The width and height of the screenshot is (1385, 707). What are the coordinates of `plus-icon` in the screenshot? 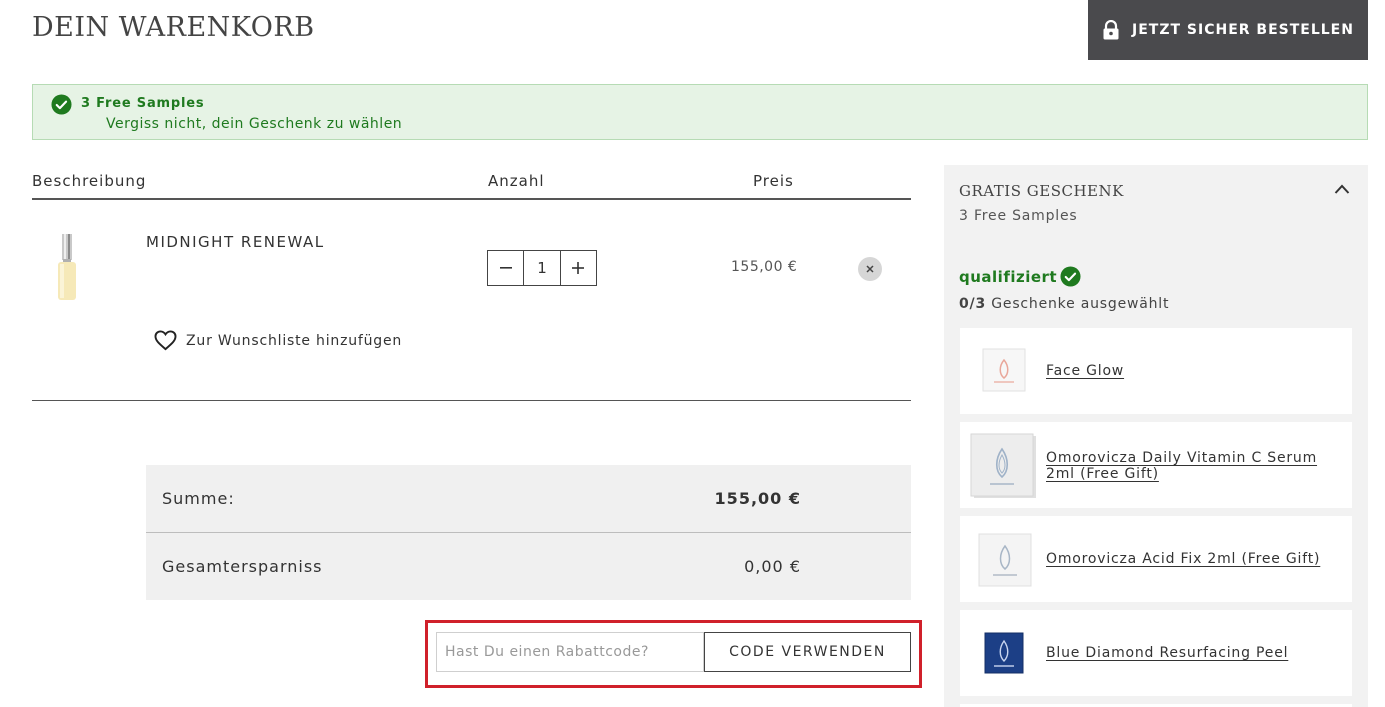 It's located at (578, 268).